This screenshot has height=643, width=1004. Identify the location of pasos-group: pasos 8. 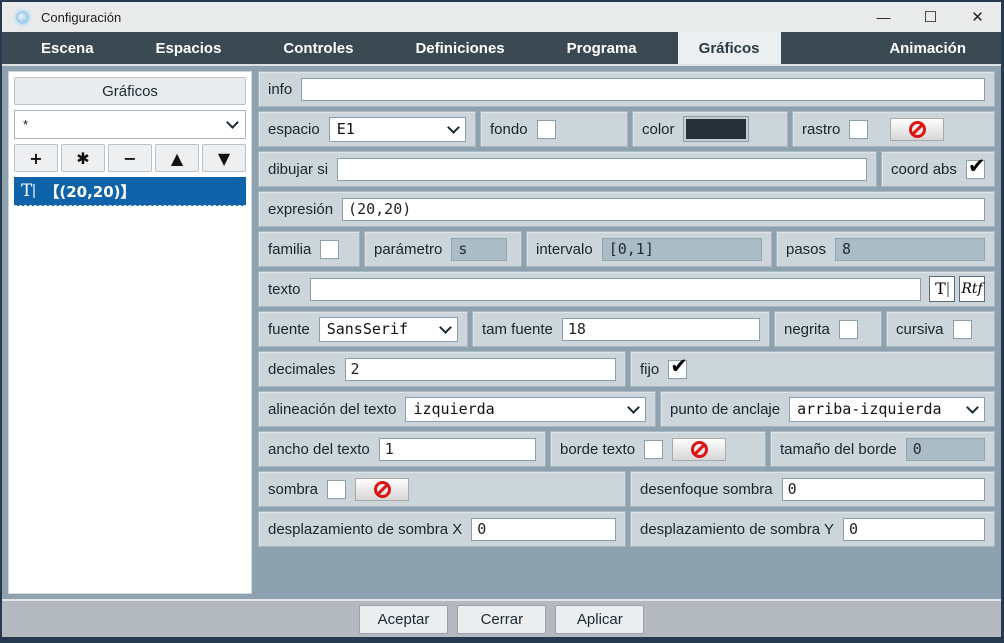
(885, 249).